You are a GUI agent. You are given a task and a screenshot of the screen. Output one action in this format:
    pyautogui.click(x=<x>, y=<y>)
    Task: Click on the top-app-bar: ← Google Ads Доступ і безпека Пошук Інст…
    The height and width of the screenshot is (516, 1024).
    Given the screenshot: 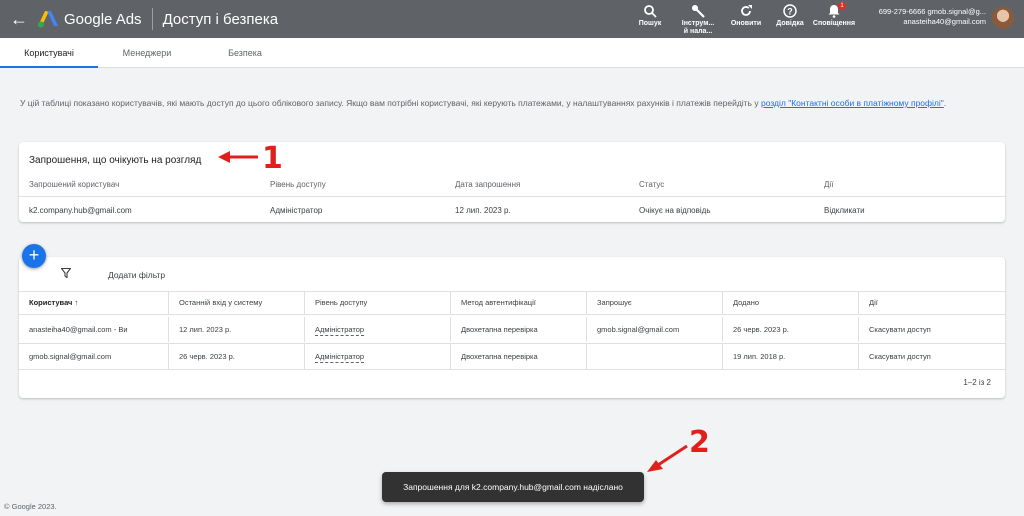 What is the action you would take?
    pyautogui.click(x=512, y=19)
    